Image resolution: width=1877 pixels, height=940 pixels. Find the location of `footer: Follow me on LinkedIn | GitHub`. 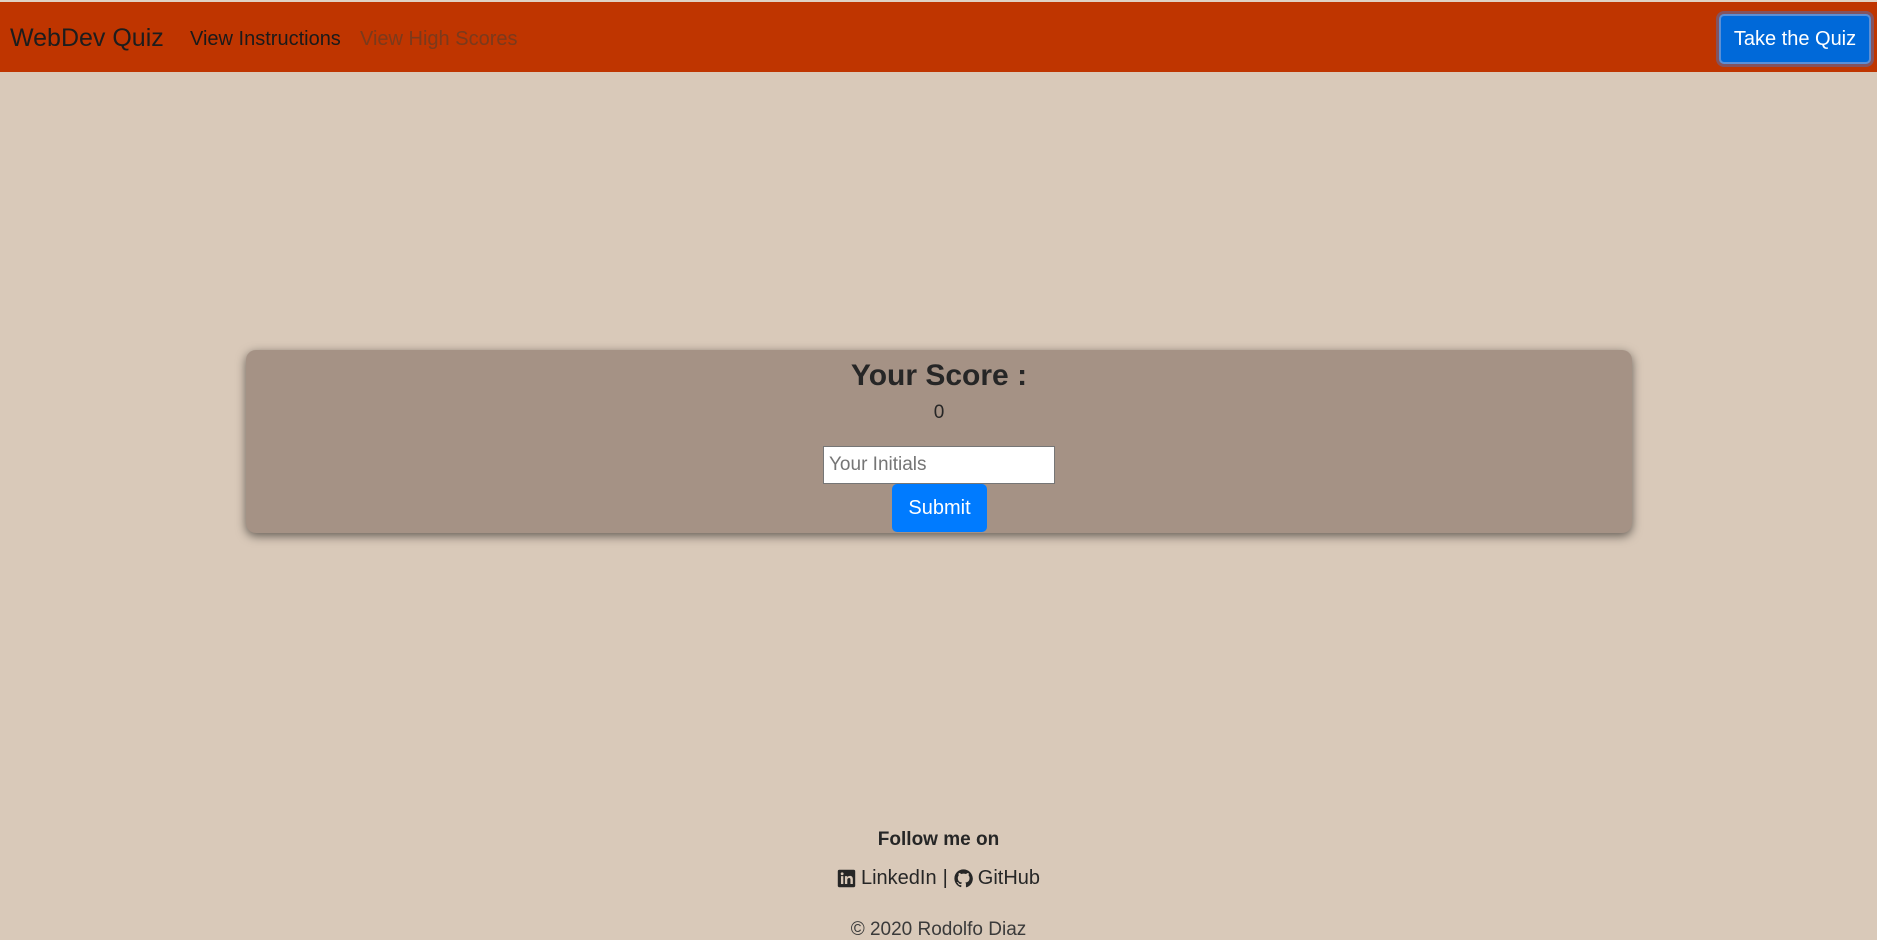

footer: Follow me on LinkedIn | GitHub is located at coordinates (938, 859).